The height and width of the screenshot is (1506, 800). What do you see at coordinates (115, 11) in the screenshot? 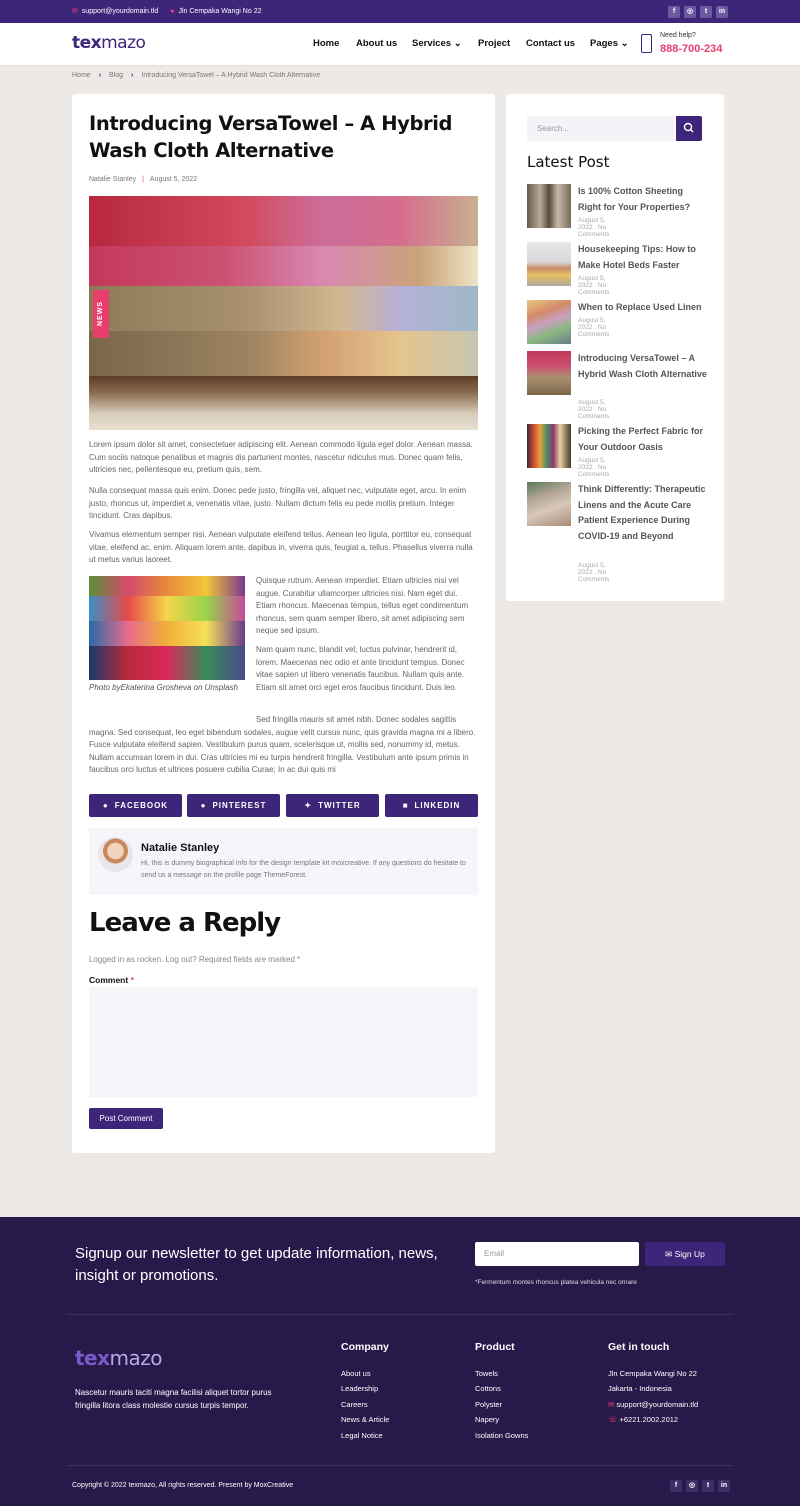
I see `topbar-email: ✉ support@yourdomain.tld` at bounding box center [115, 11].